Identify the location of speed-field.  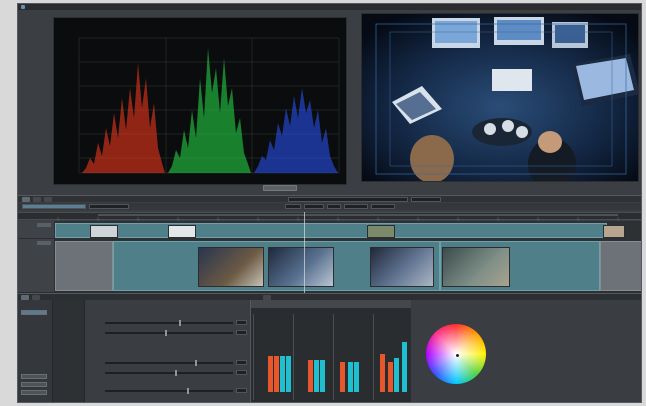
(314, 206).